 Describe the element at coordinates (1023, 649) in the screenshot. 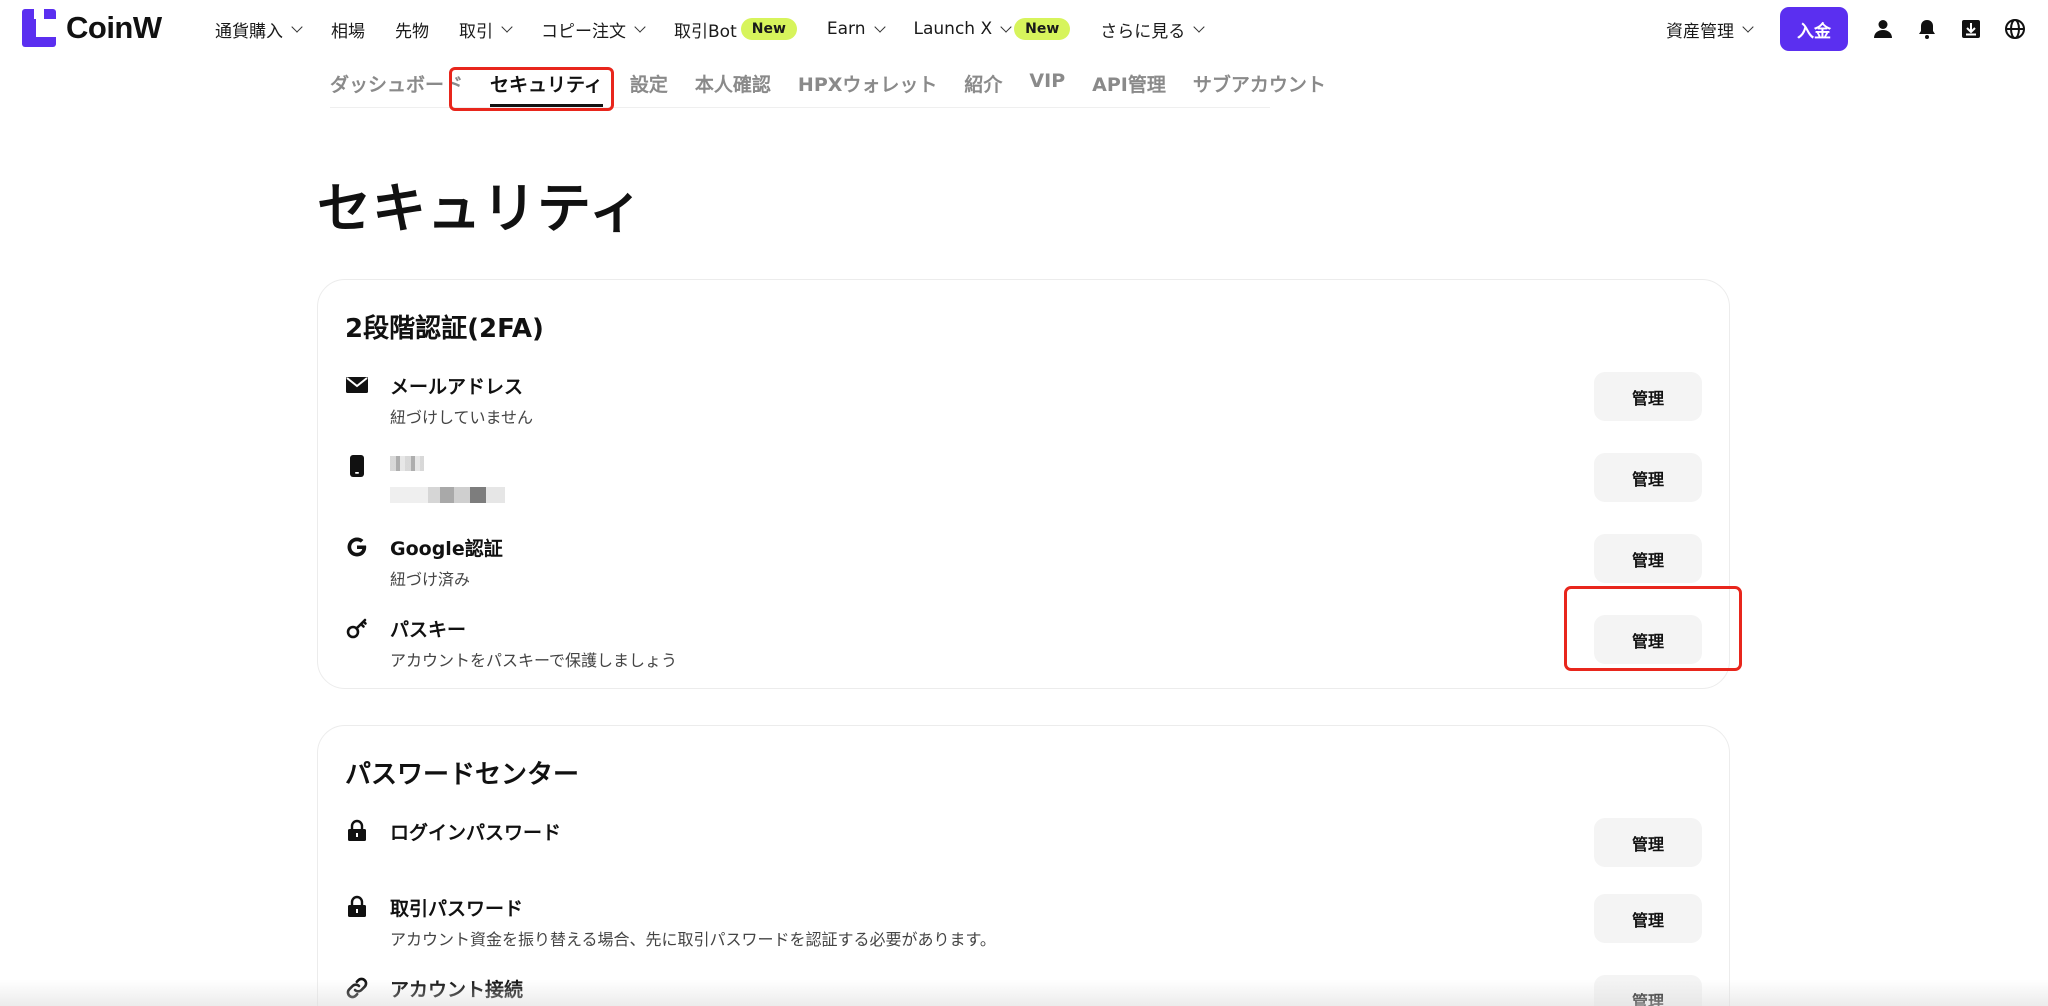

I see `list-item-passkey: パスキー アカウントをパスキーで保護しましょう 管理` at that location.